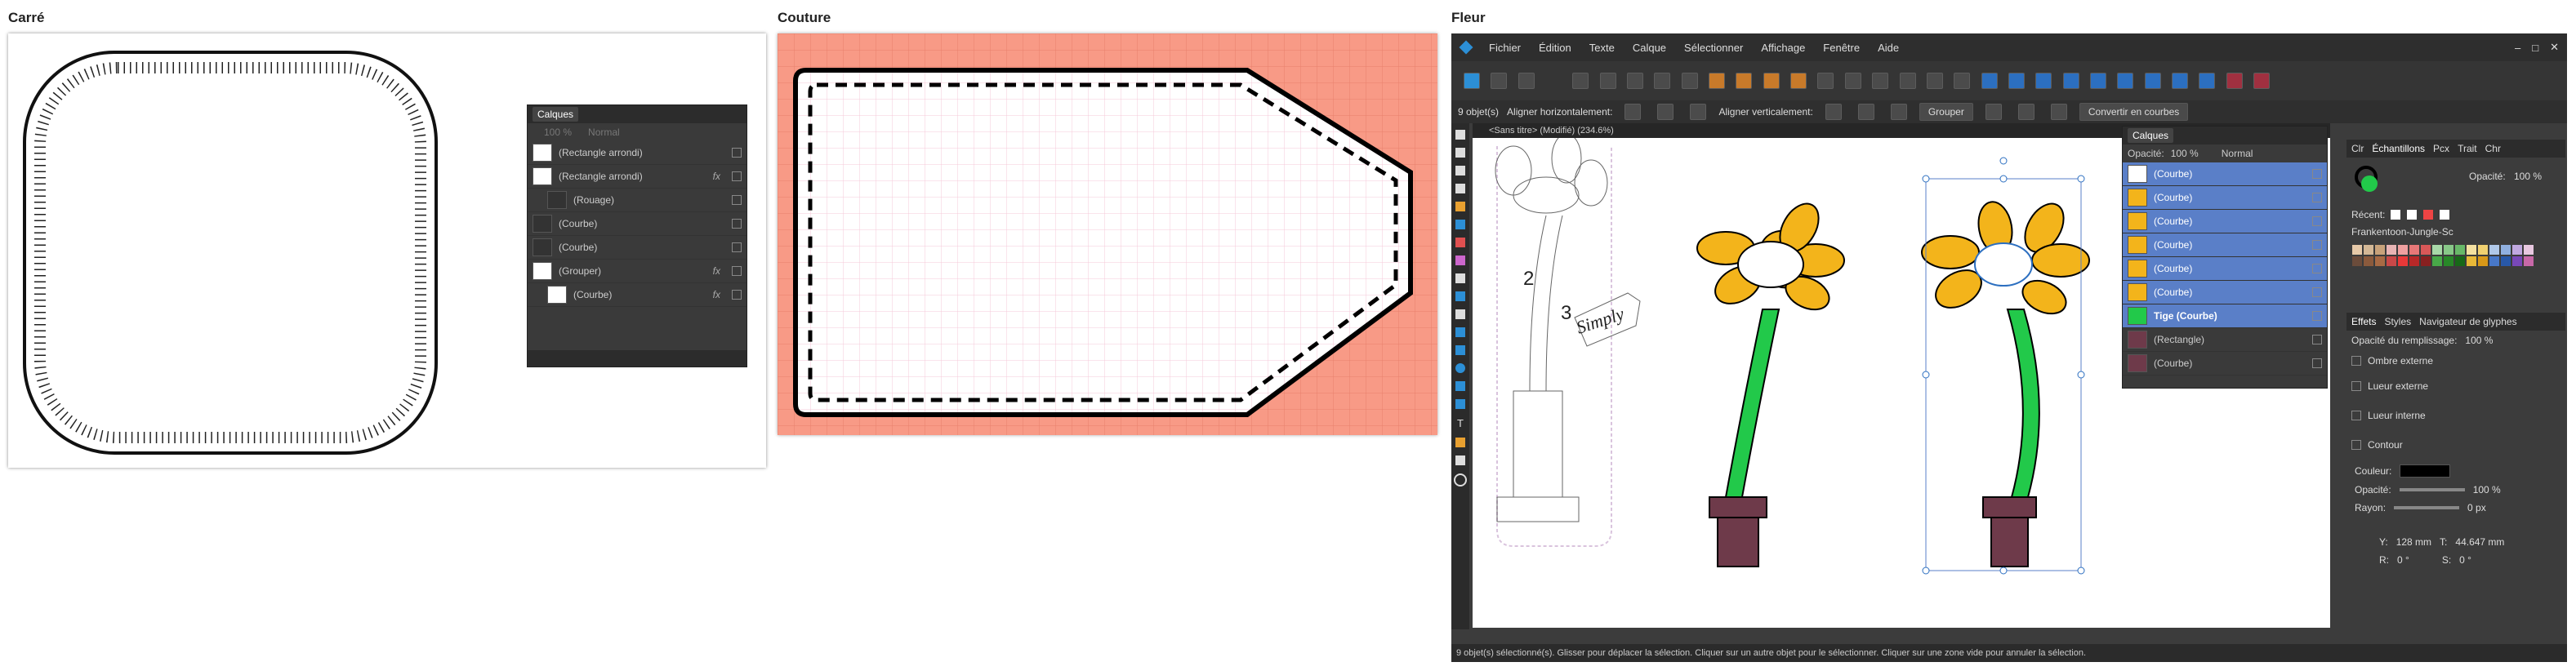 This screenshot has height=671, width=2576. I want to click on tab-glyphs: Navigateur de glyphes, so click(2467, 321).